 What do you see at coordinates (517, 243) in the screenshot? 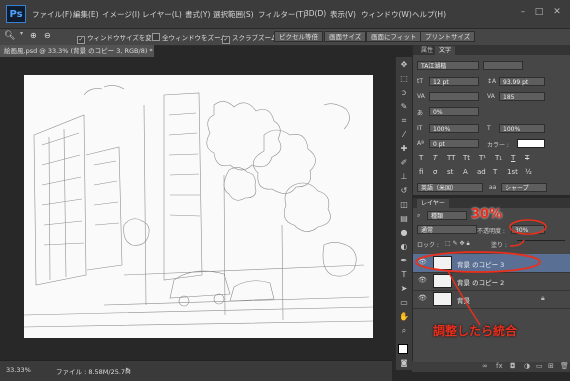
I see `slider-circle` at bounding box center [517, 243].